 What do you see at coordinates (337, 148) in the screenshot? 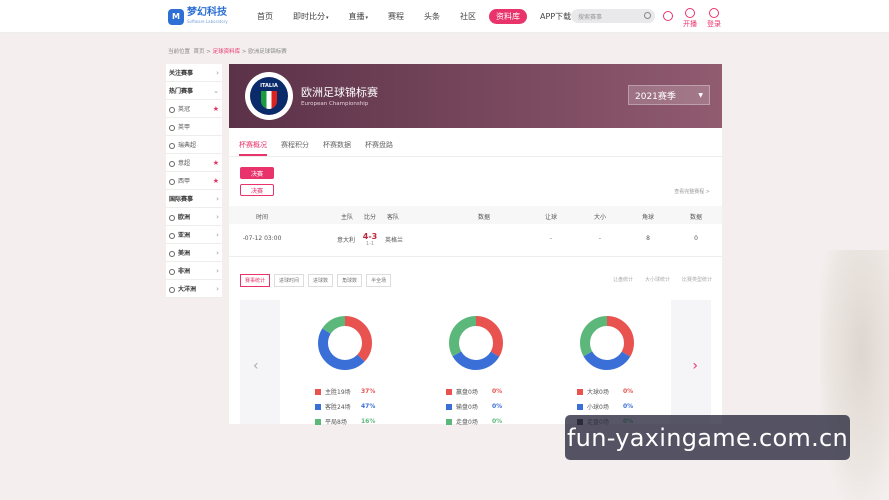
I see `tab-2: 杯赛数据` at bounding box center [337, 148].